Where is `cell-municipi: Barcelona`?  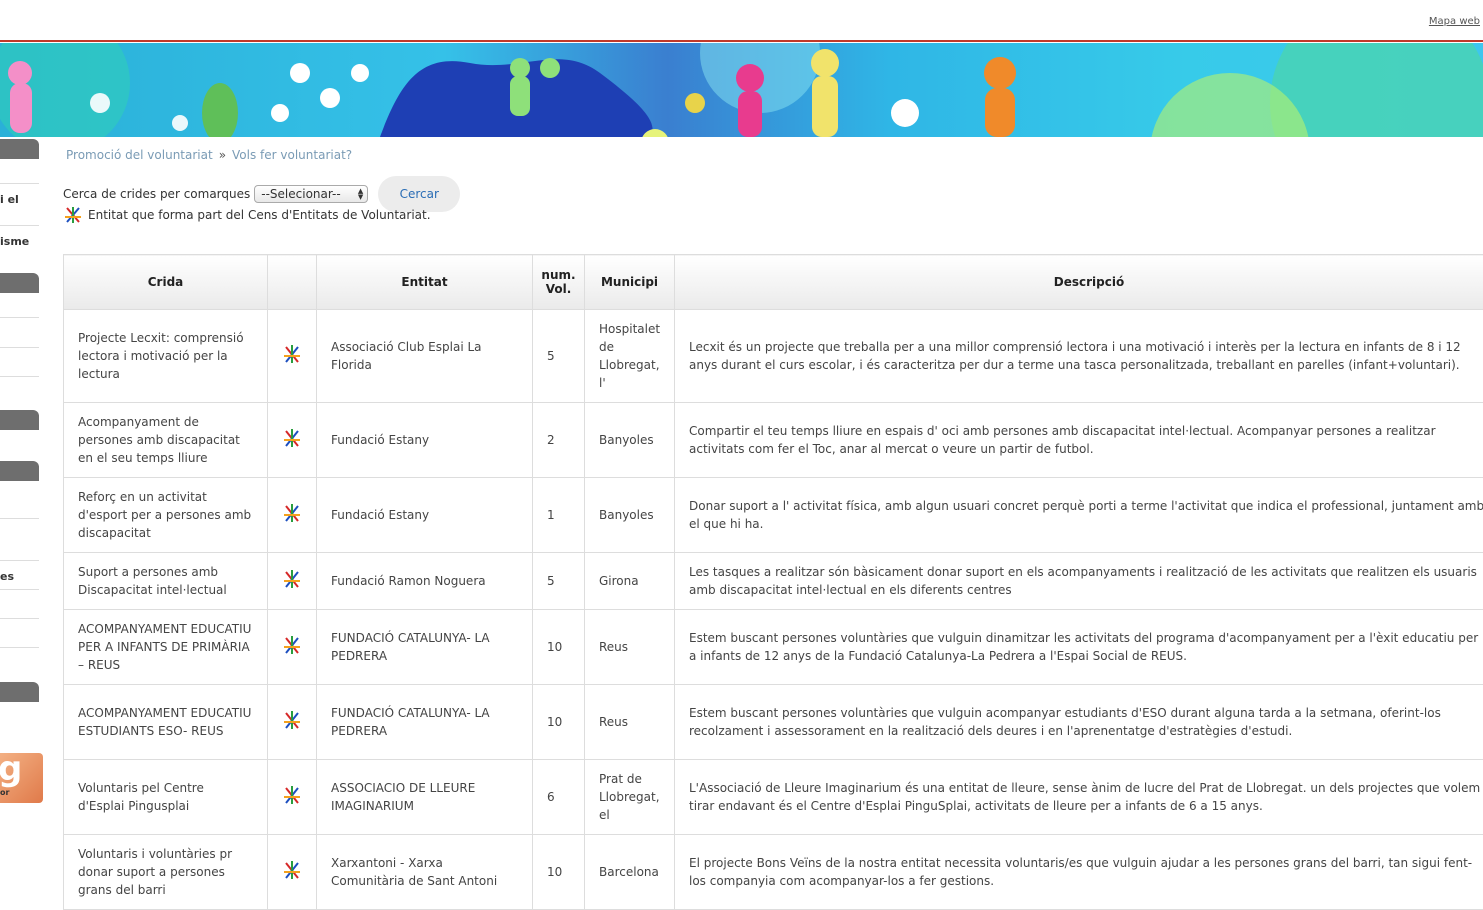
cell-municipi: Barcelona is located at coordinates (630, 872).